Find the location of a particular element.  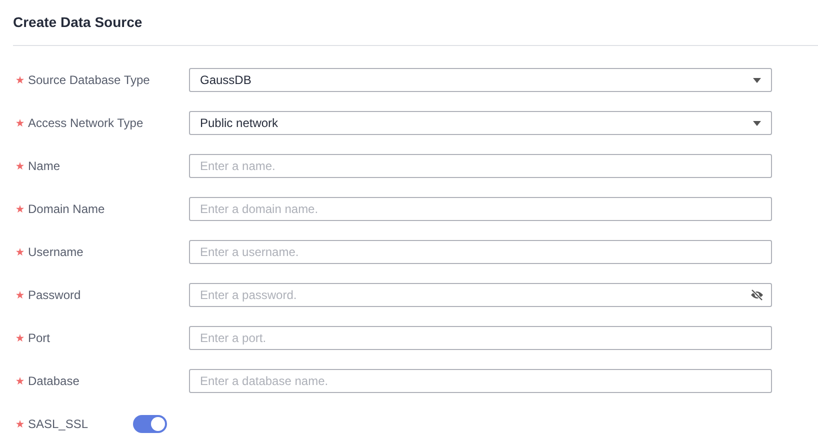

field-label: Domain Name is located at coordinates (66, 209).